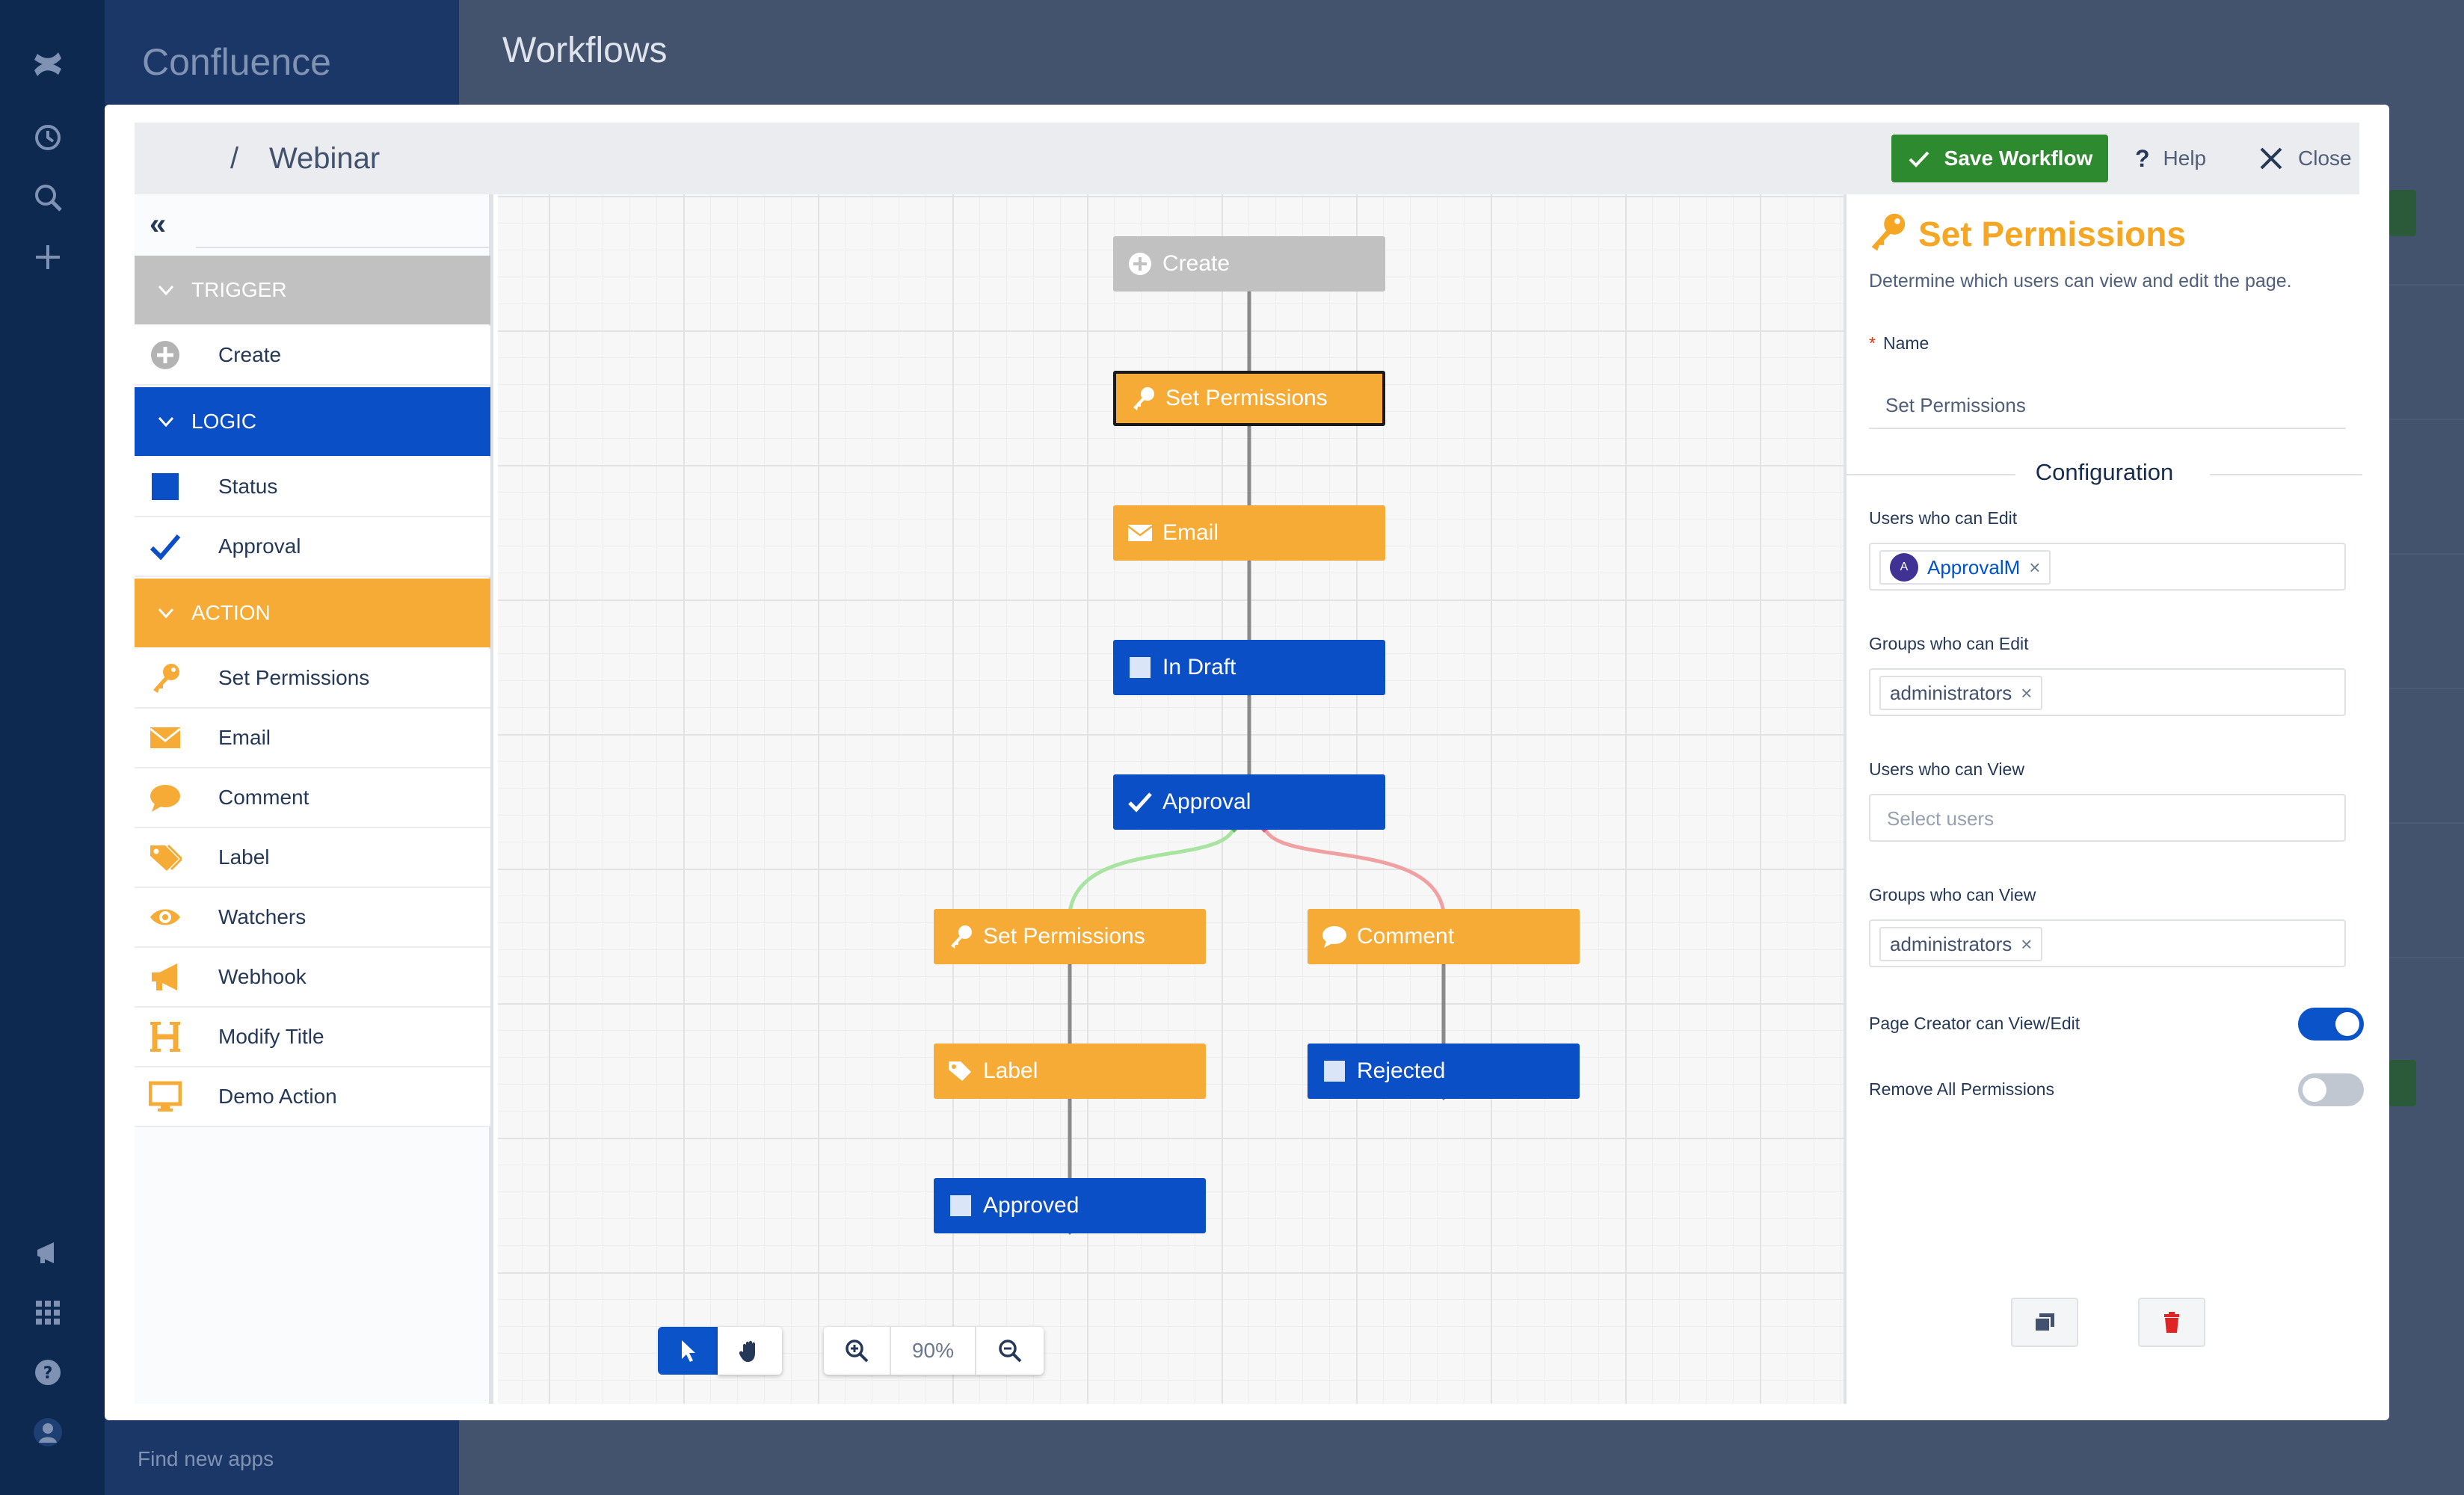 This screenshot has width=2464, height=1495. I want to click on product-name: Confluence, so click(236, 62).